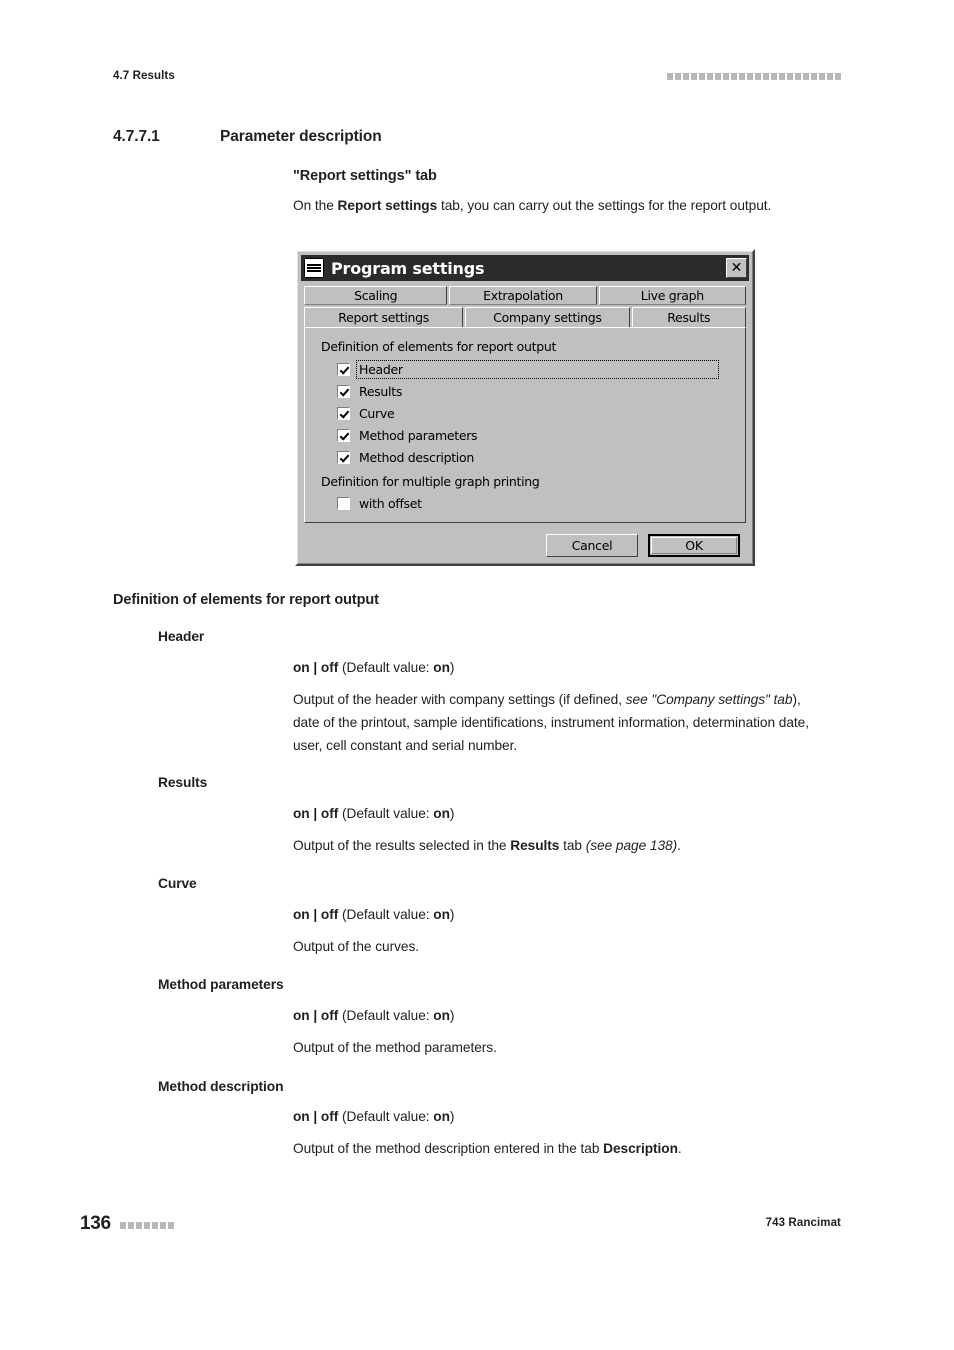 Image resolution: width=954 pixels, height=1350 pixels. Describe the element at coordinates (365, 176) in the screenshot. I see `intro-heading: "Report settings" tab` at that location.